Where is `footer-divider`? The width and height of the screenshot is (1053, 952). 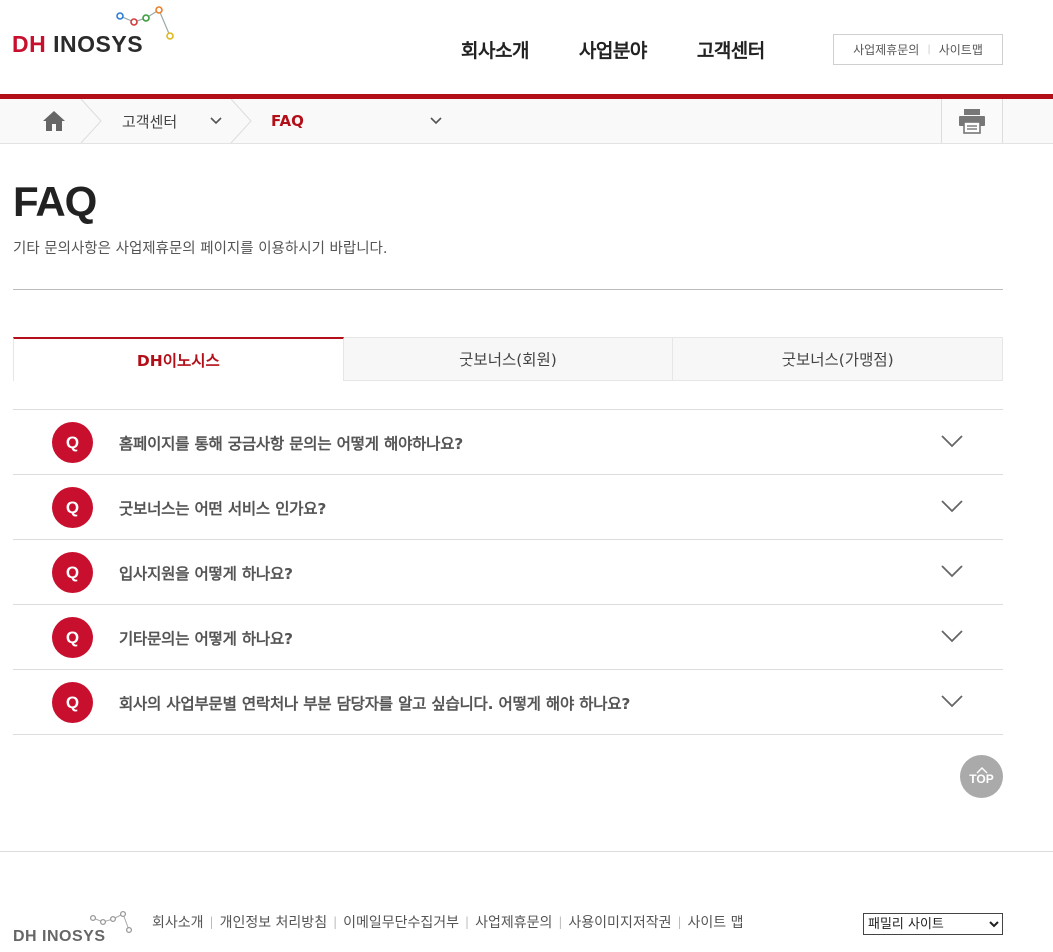 footer-divider is located at coordinates (526, 851).